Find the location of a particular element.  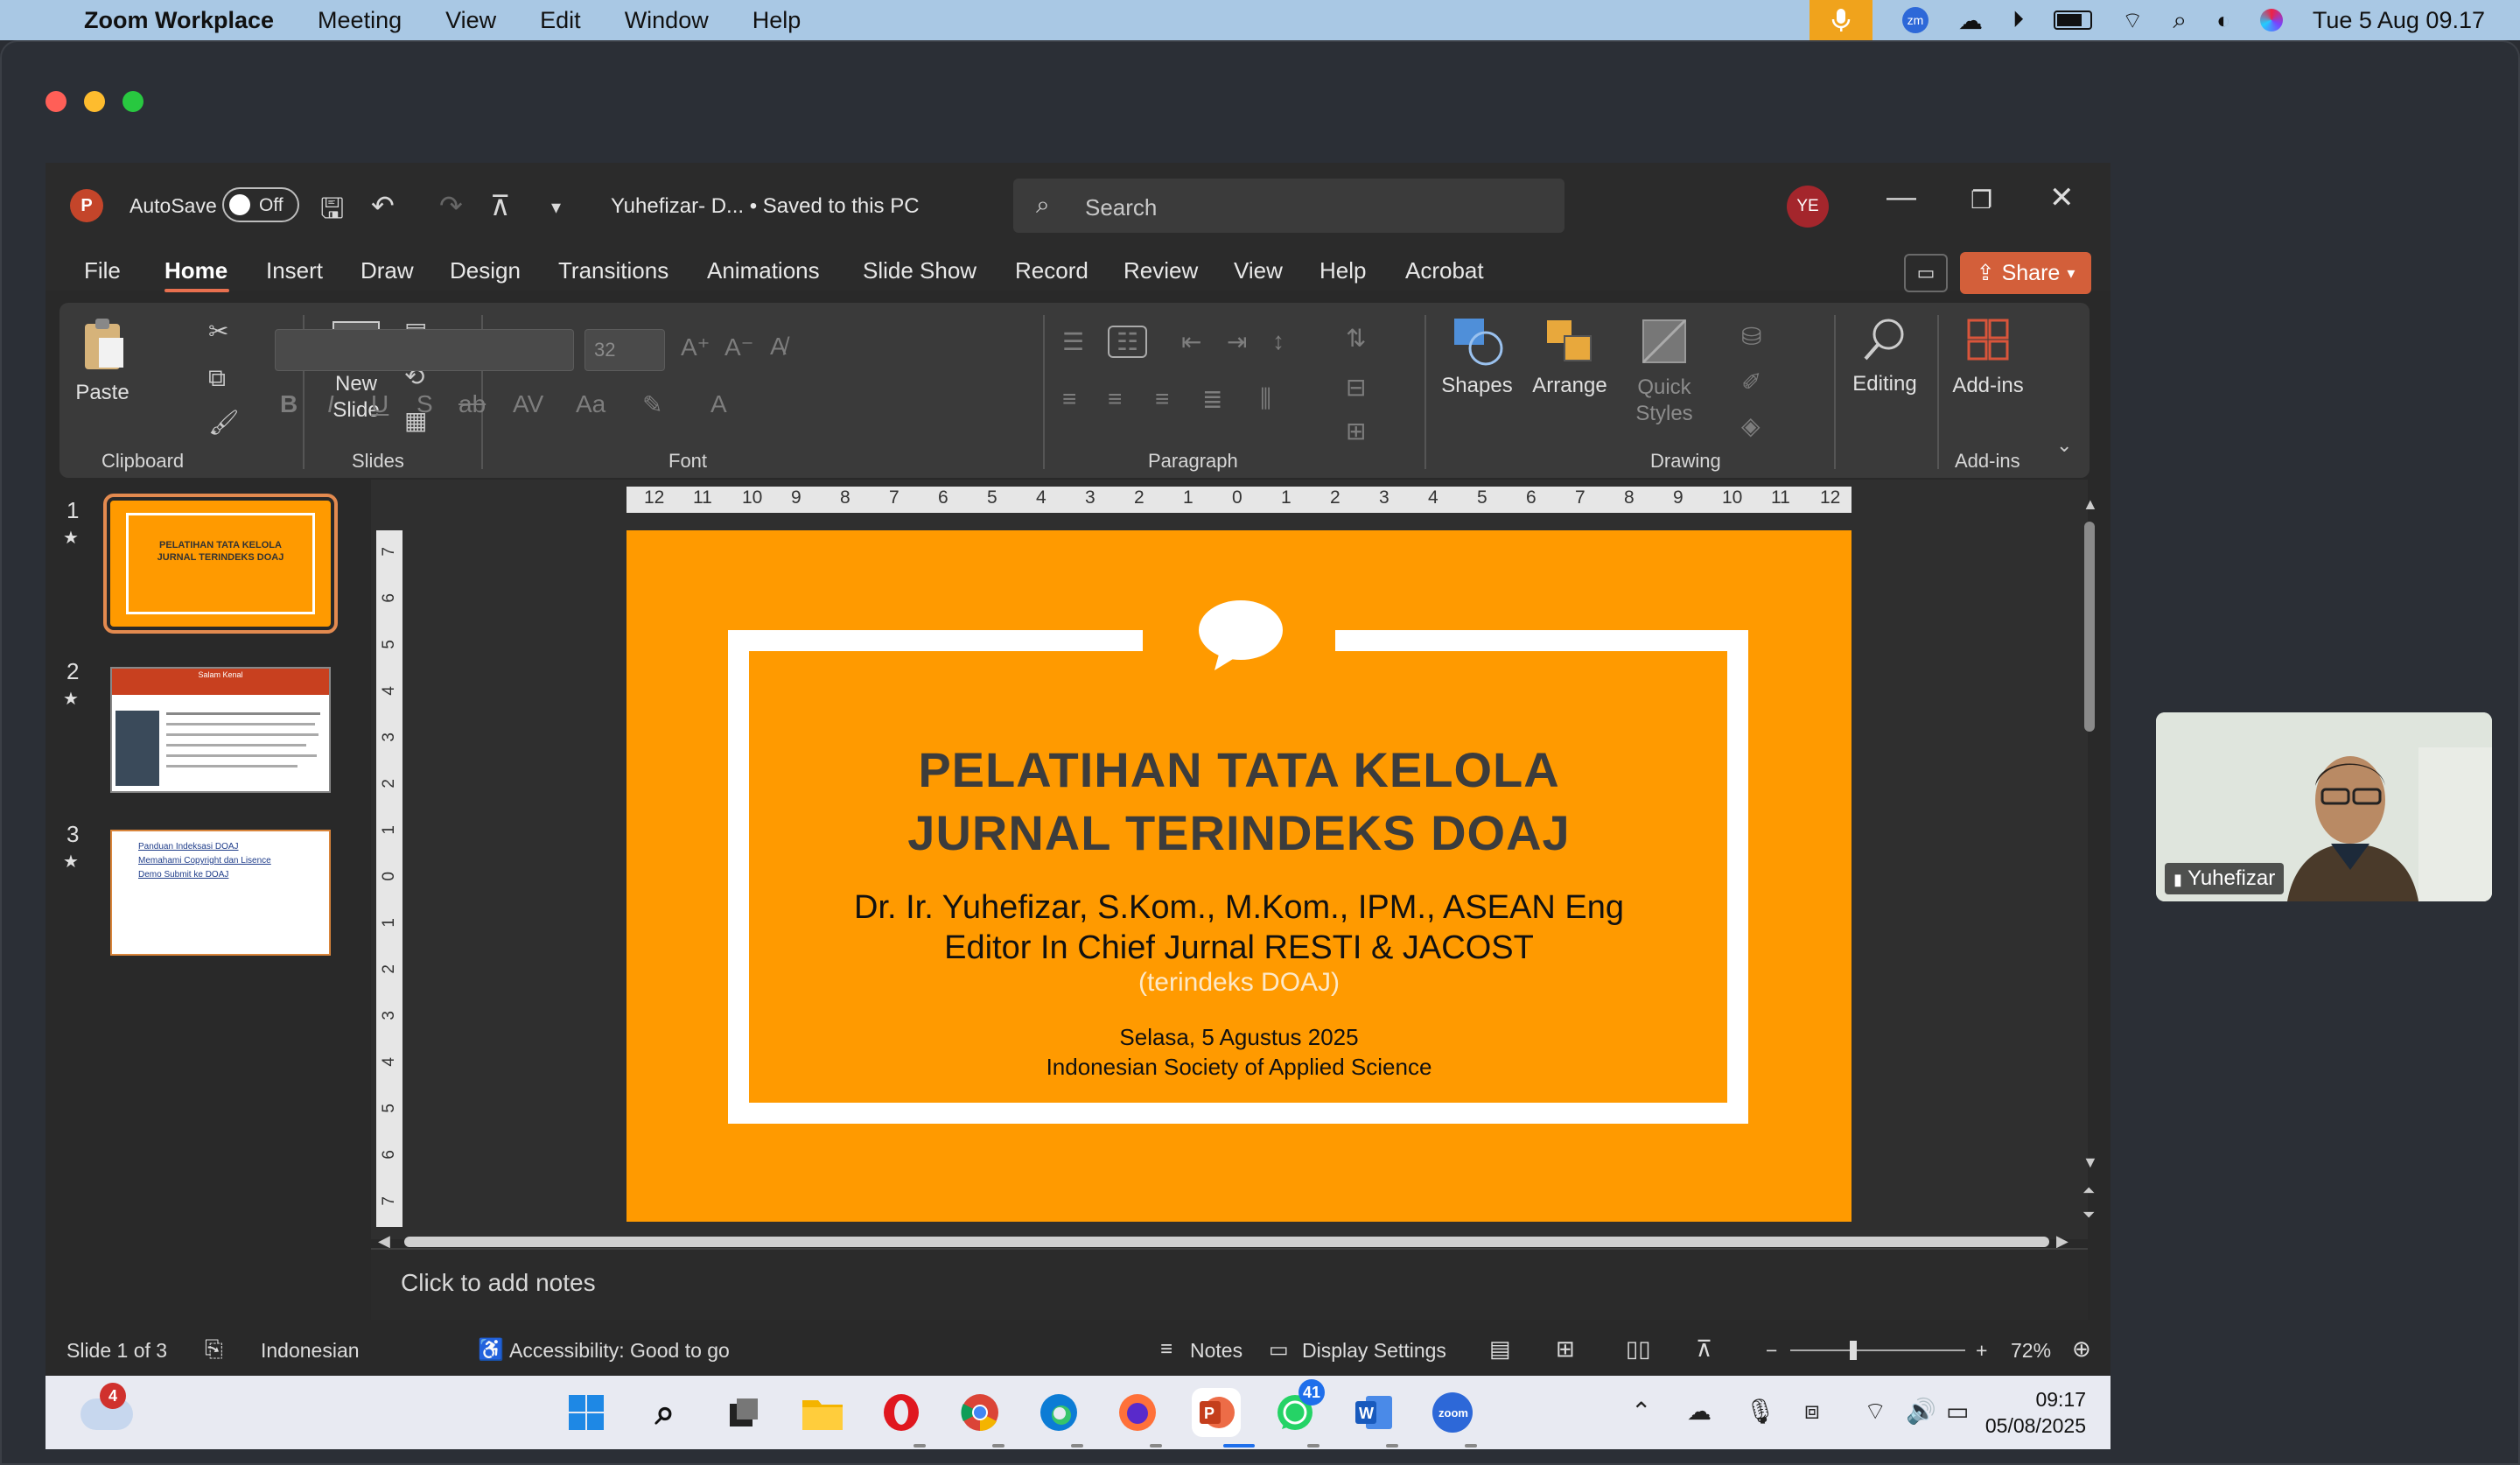

align-text-icon: ⊟ is located at coordinates (1356, 387).